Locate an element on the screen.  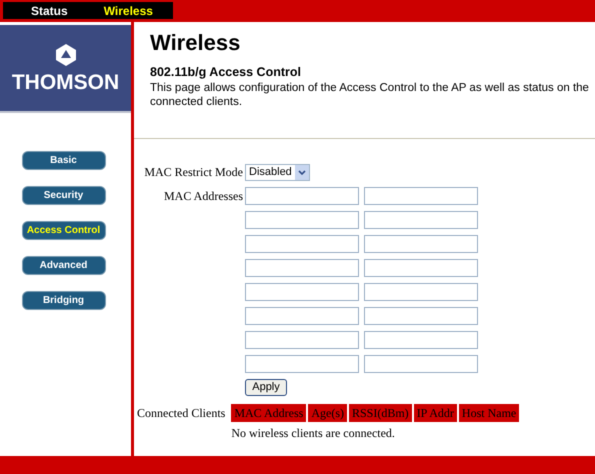
empty-message: No wireless clients are connected. is located at coordinates (313, 433).